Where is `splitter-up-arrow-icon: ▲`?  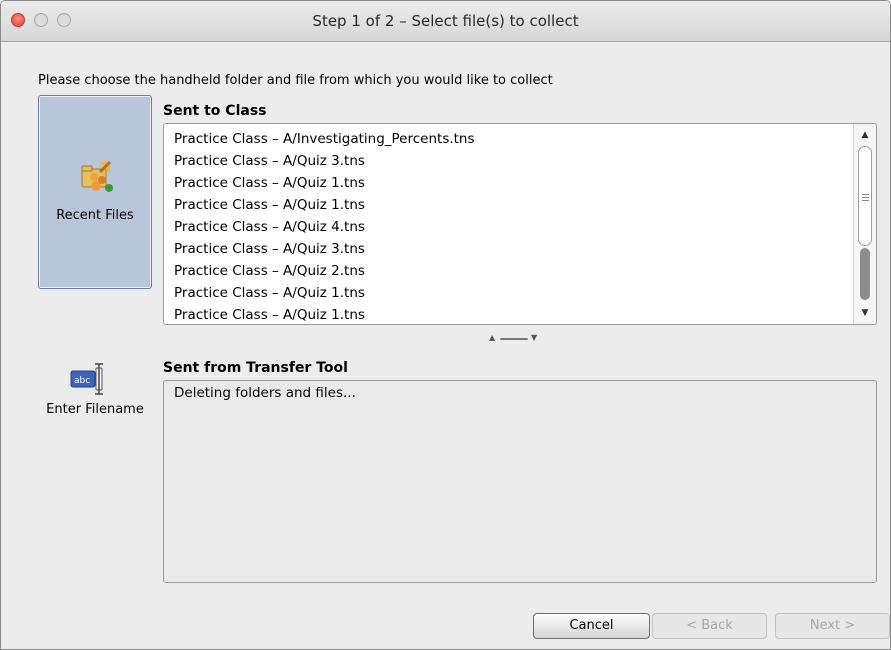
splitter-up-arrow-icon: ▲ is located at coordinates (492, 337).